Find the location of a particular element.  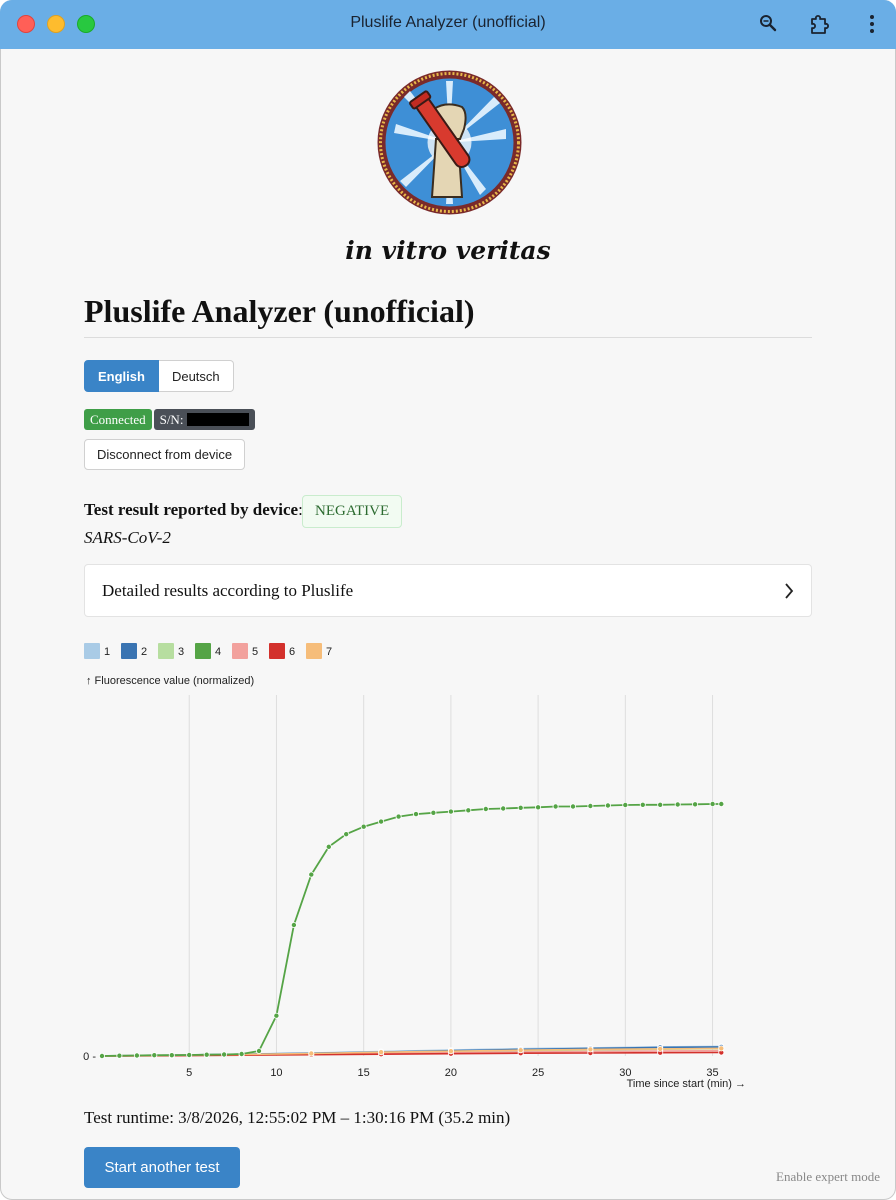

disconnect-button: Disconnect from device is located at coordinates (165, 454).